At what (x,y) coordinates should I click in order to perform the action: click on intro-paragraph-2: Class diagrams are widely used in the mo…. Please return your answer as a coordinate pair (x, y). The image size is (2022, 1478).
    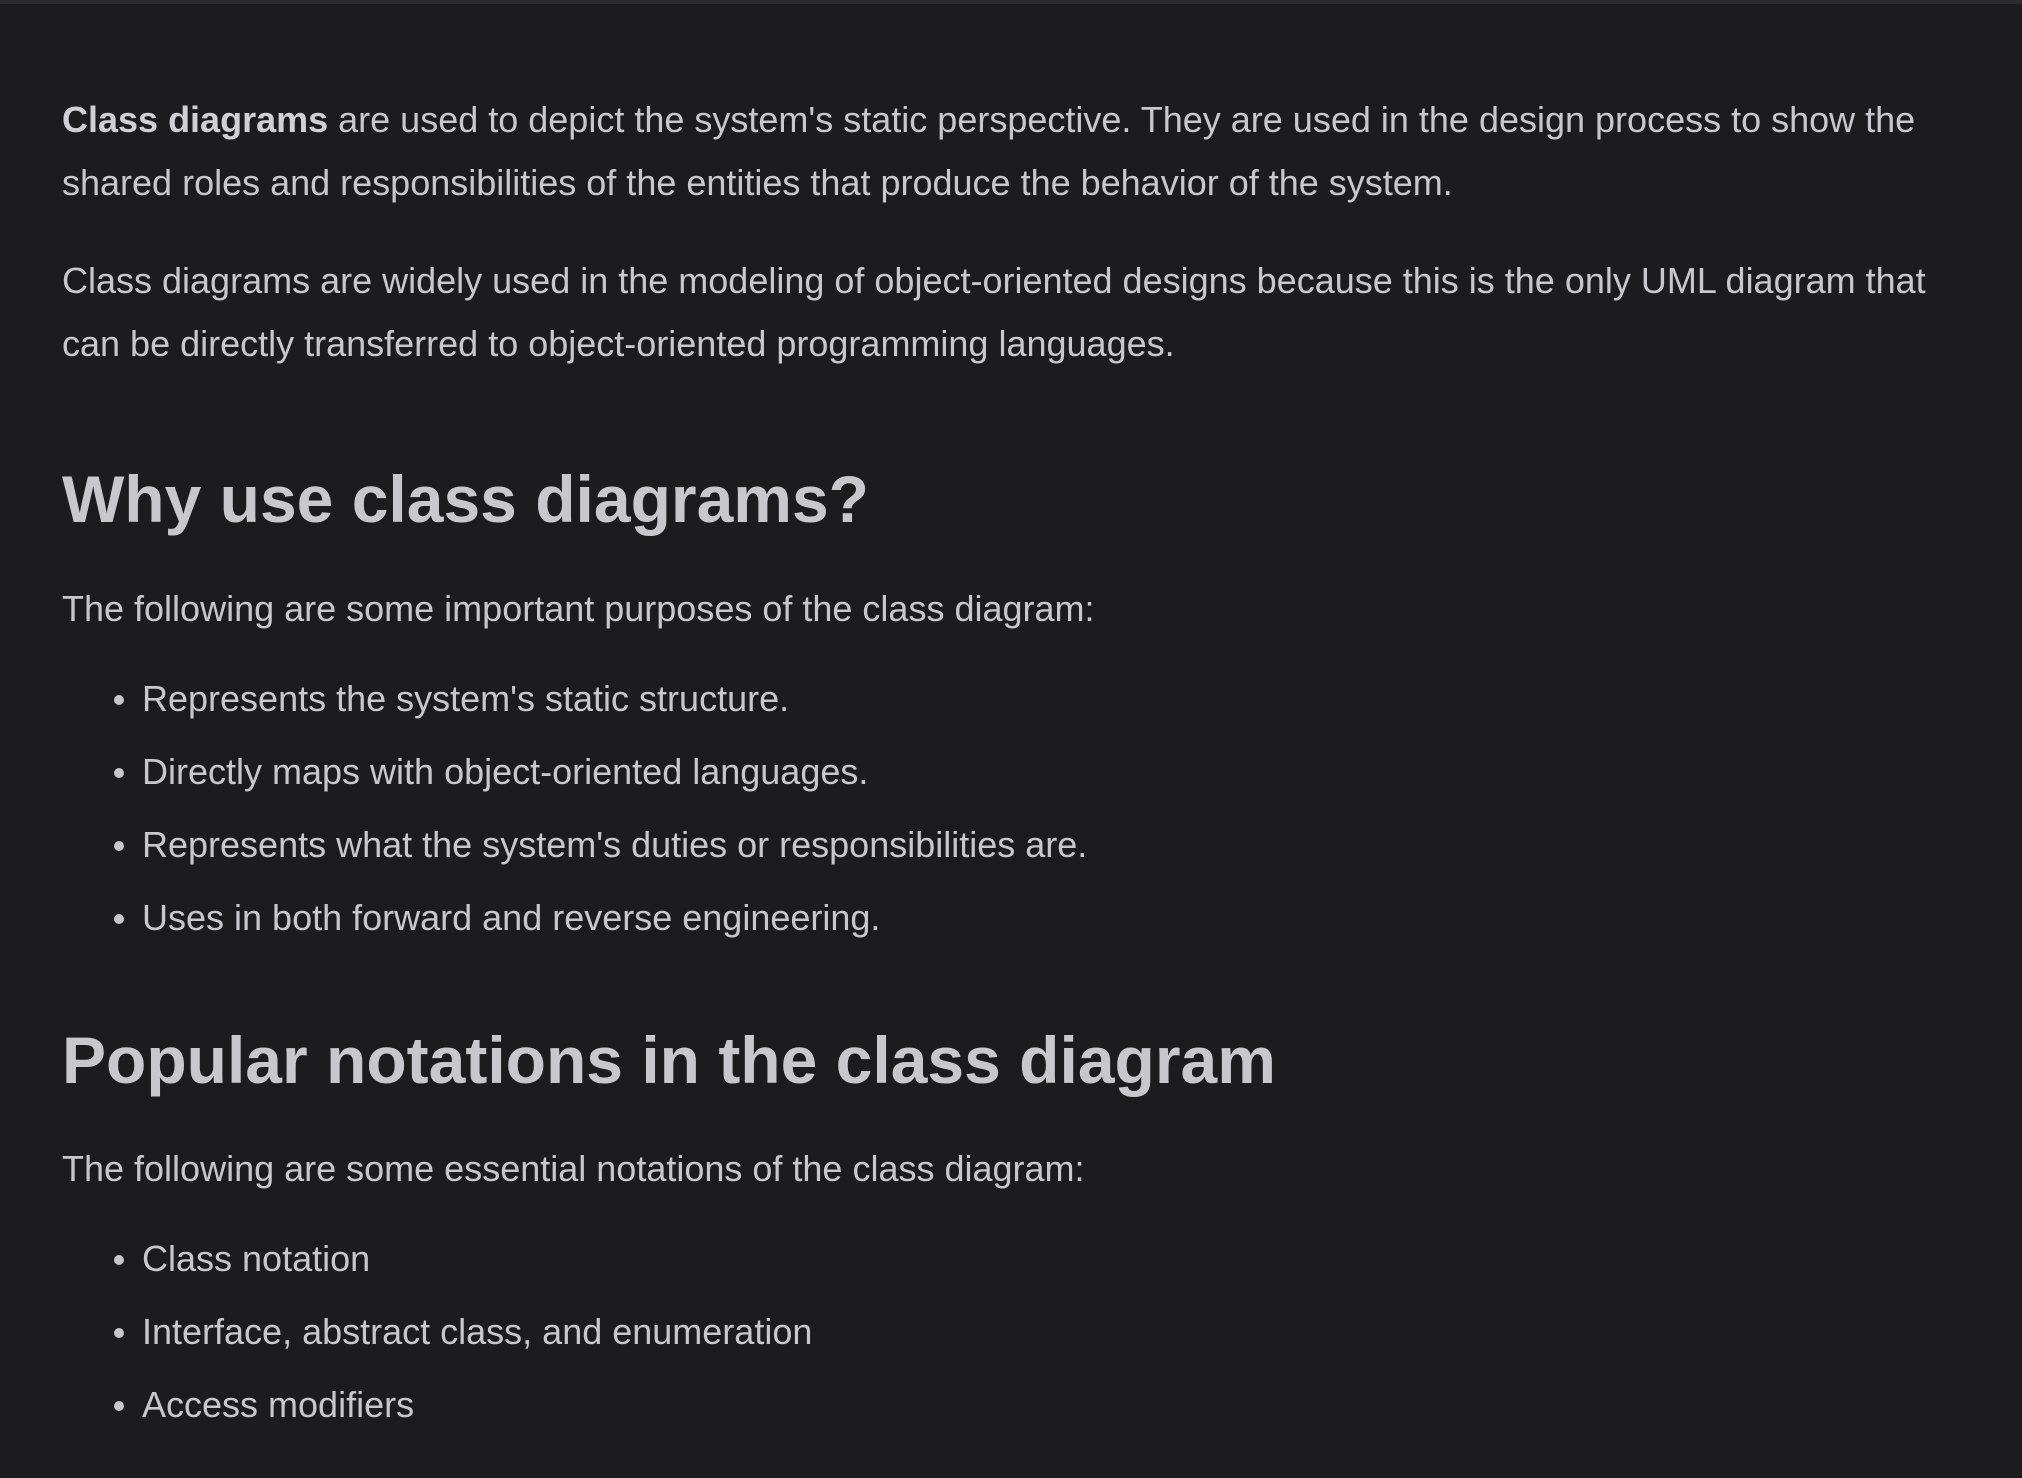
    Looking at the image, I should click on (994, 312).